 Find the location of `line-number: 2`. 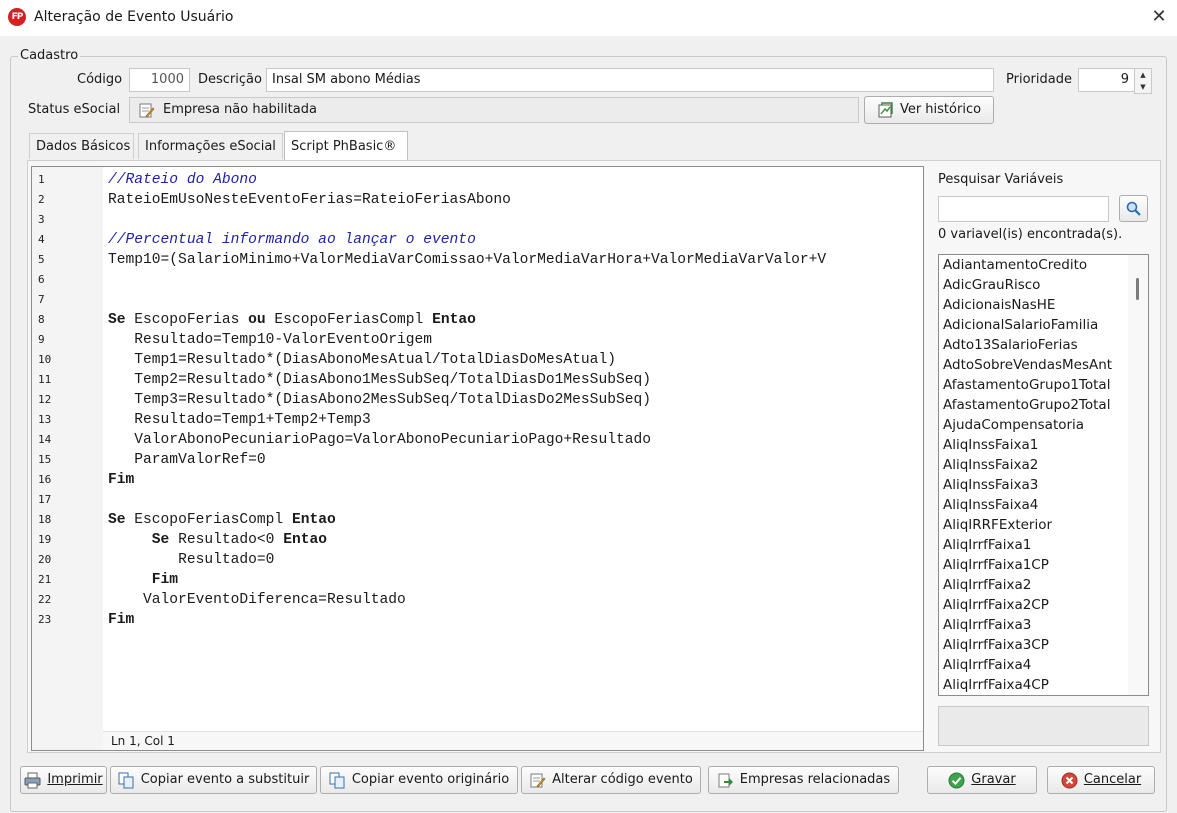

line-number: 2 is located at coordinates (41, 199).